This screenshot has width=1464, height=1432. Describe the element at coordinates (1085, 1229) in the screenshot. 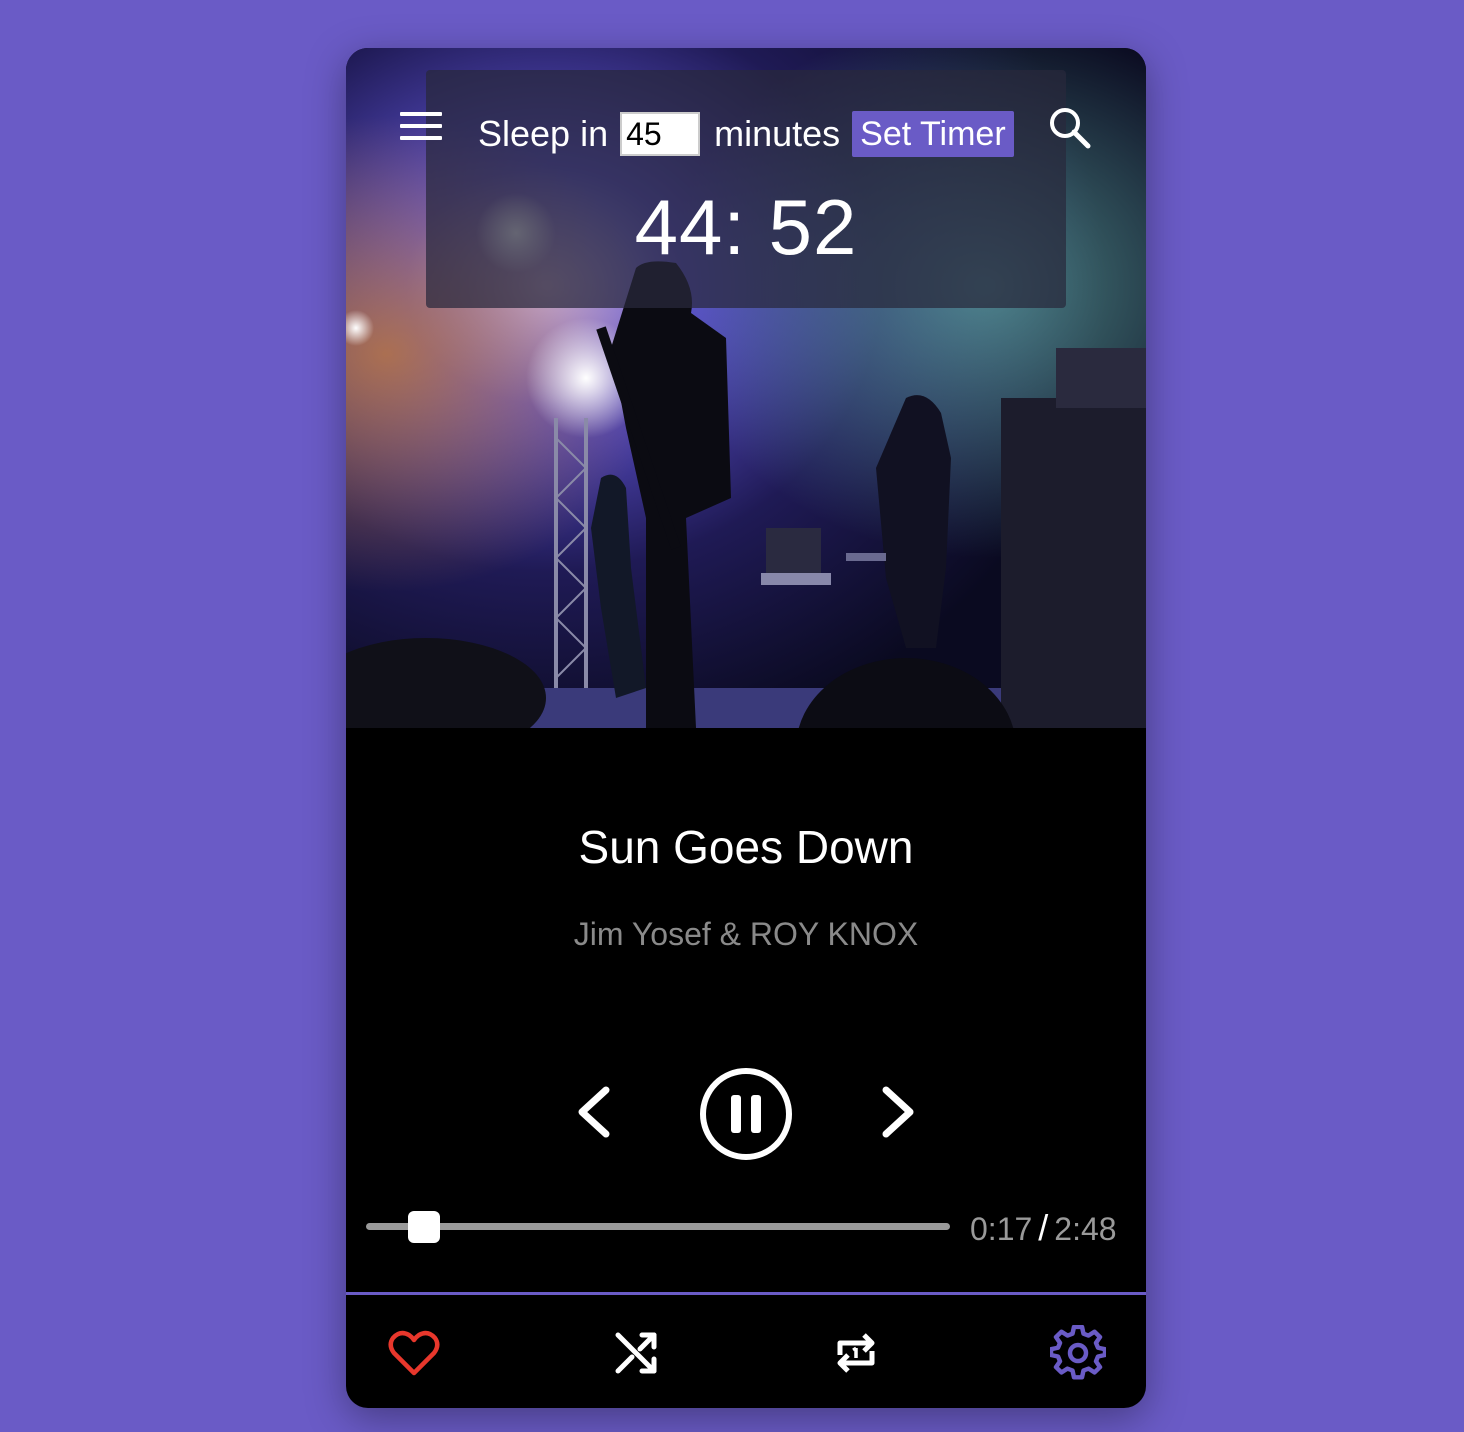

I see `total-duration: 2:48` at that location.